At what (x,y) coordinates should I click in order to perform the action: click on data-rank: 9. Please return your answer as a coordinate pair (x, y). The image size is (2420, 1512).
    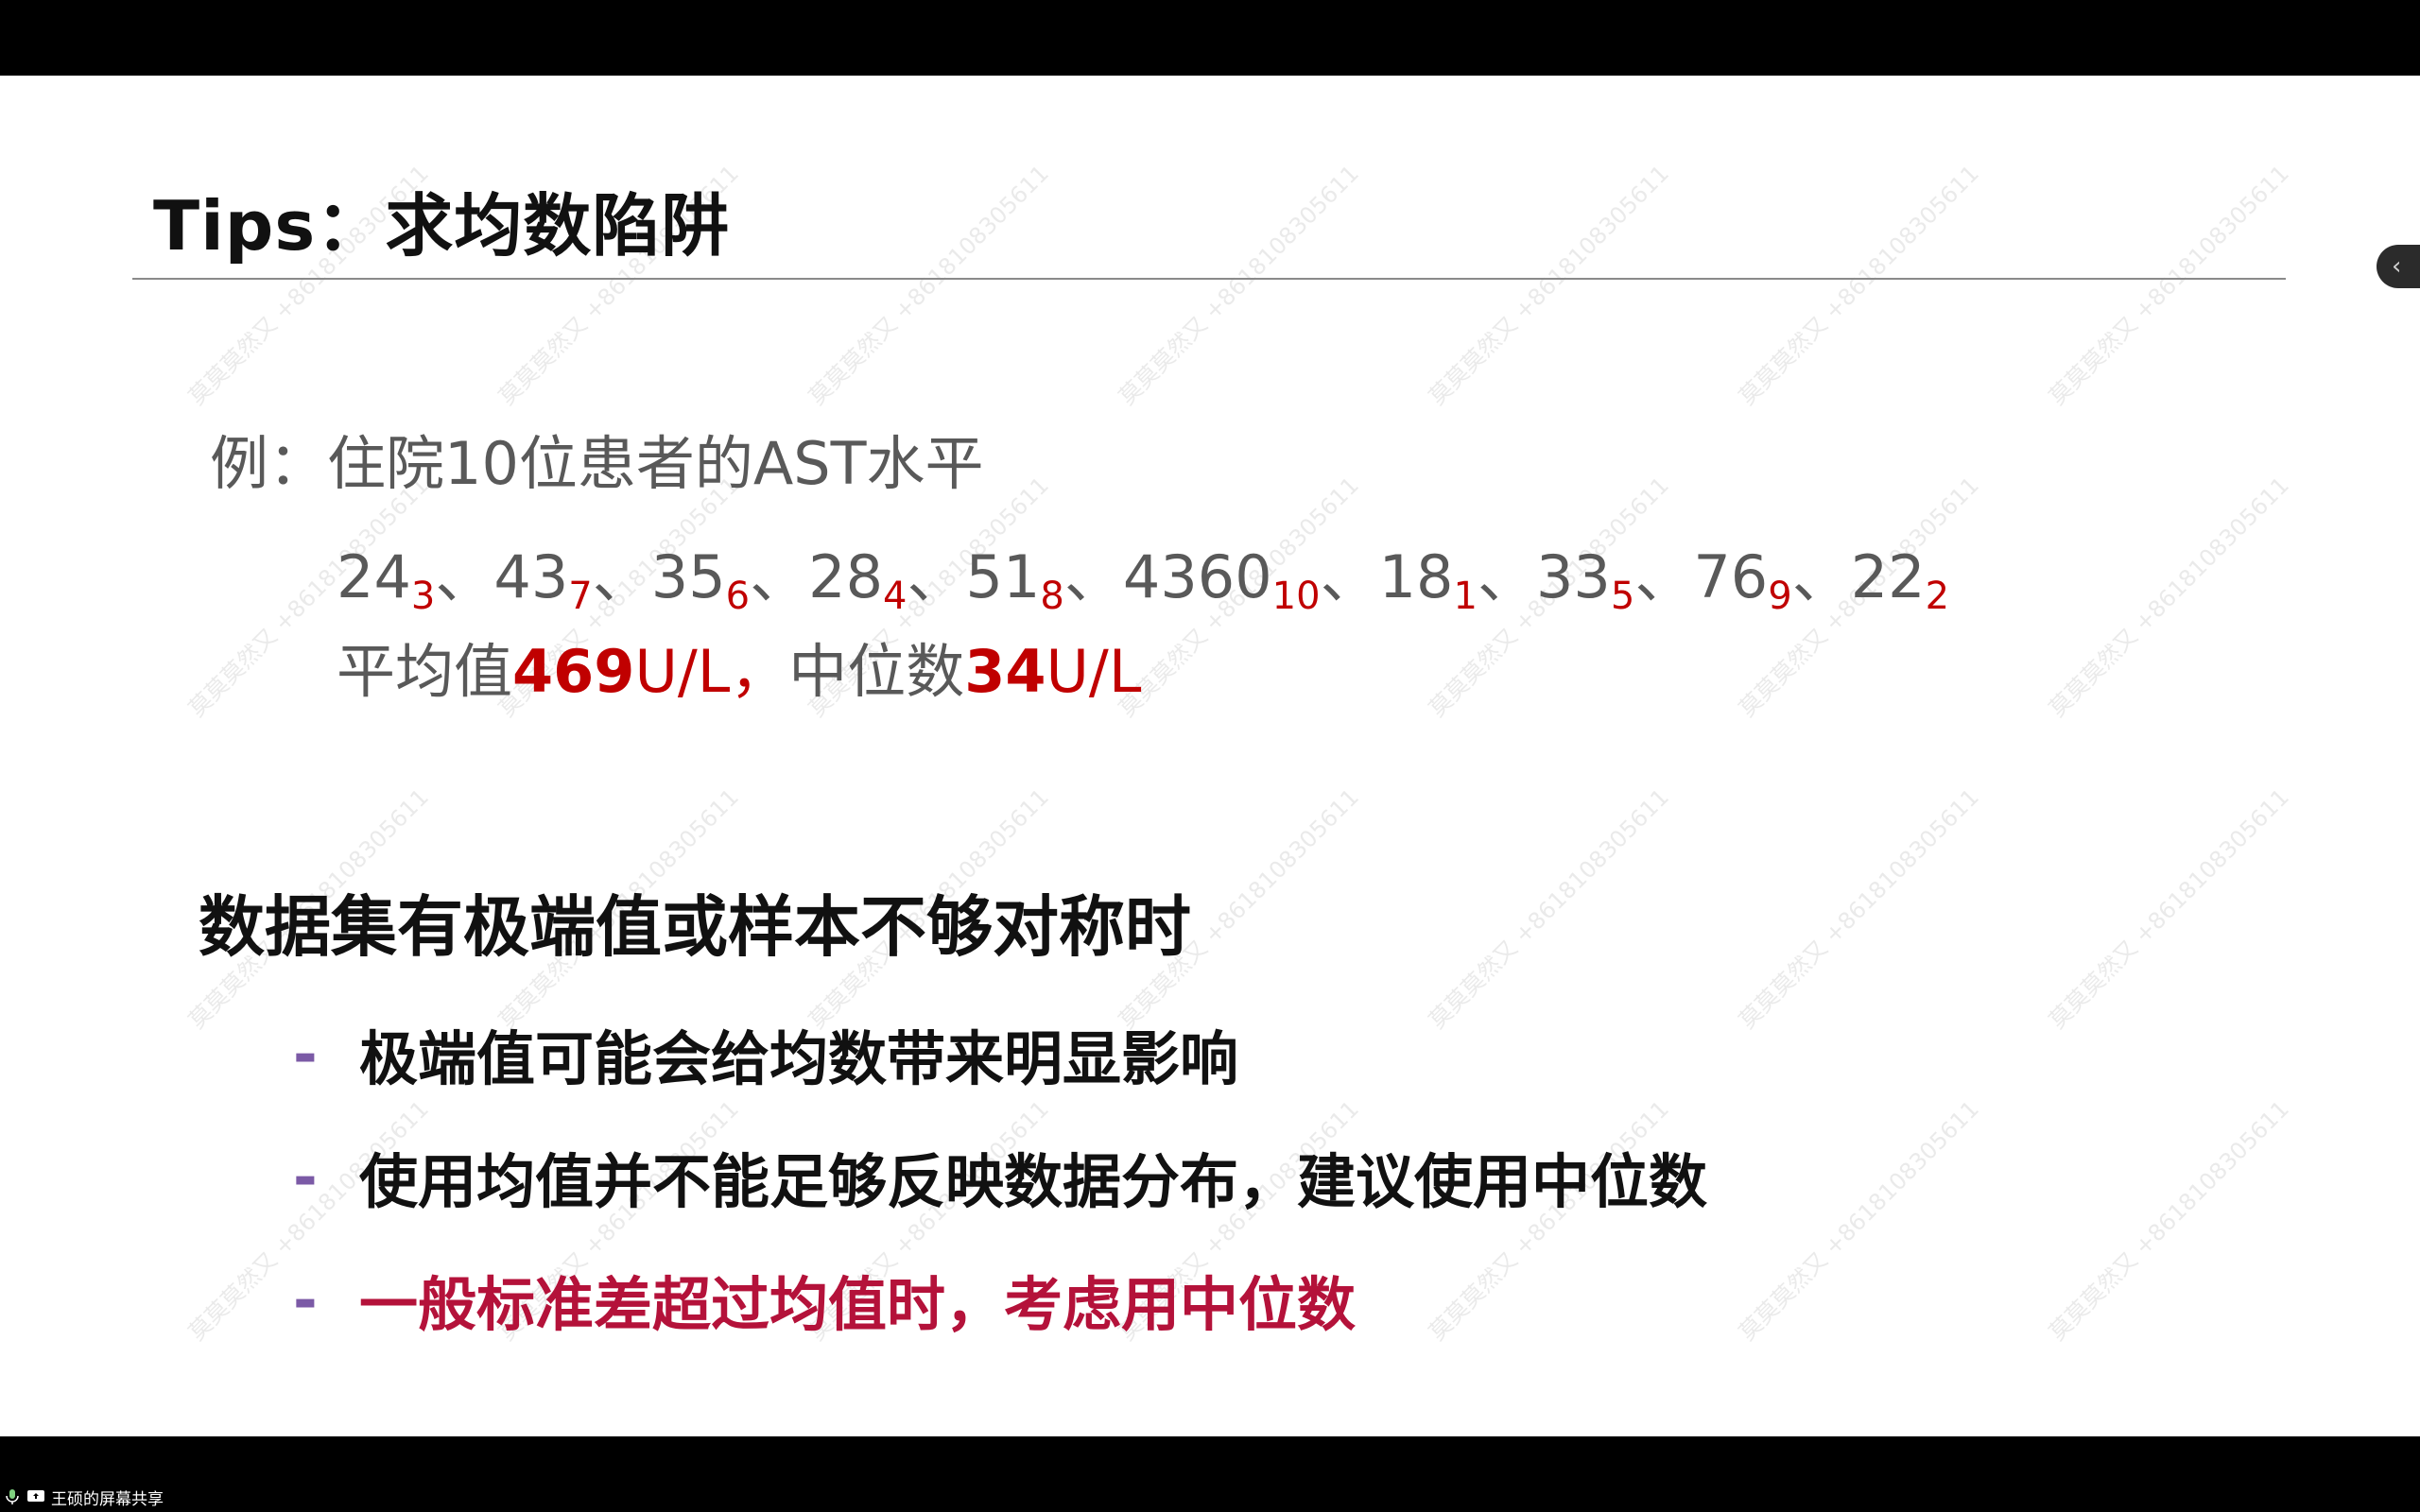
    Looking at the image, I should click on (1780, 596).